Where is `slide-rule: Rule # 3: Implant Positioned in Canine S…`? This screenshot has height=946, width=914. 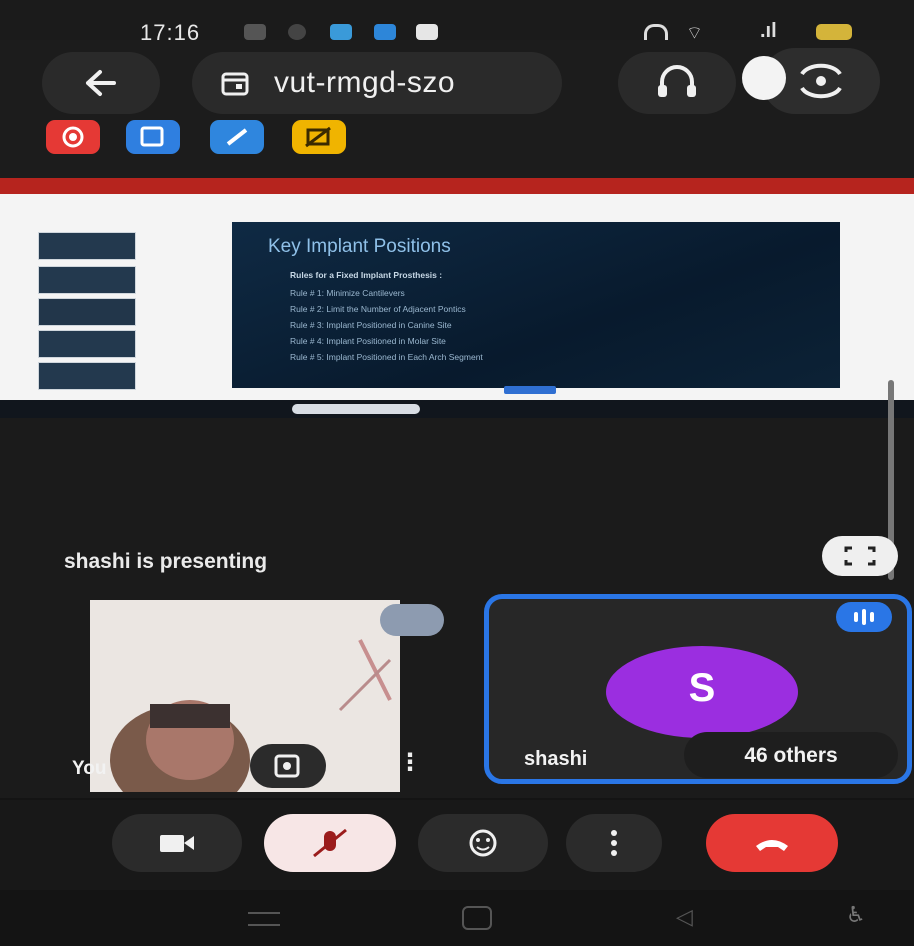
slide-rule: Rule # 3: Implant Positioned in Canine S… is located at coordinates (371, 325).